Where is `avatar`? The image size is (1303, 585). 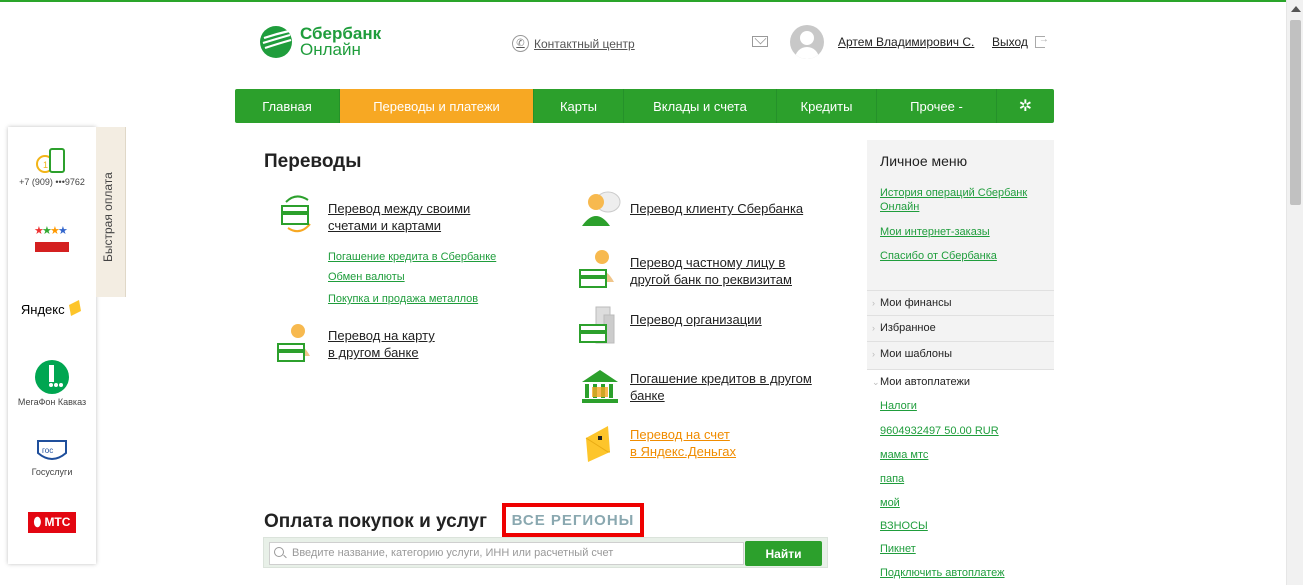 avatar is located at coordinates (807, 42).